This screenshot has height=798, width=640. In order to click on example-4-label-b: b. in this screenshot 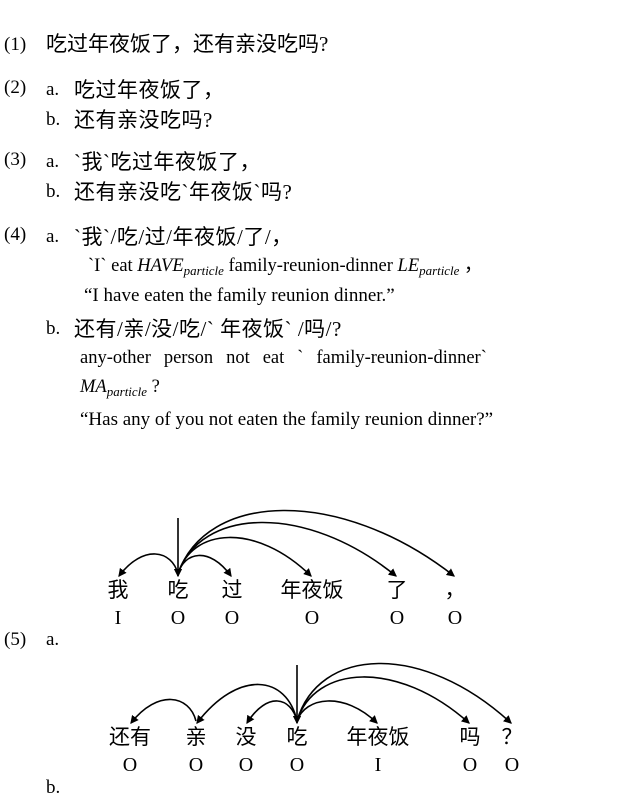, I will do `click(53, 328)`.